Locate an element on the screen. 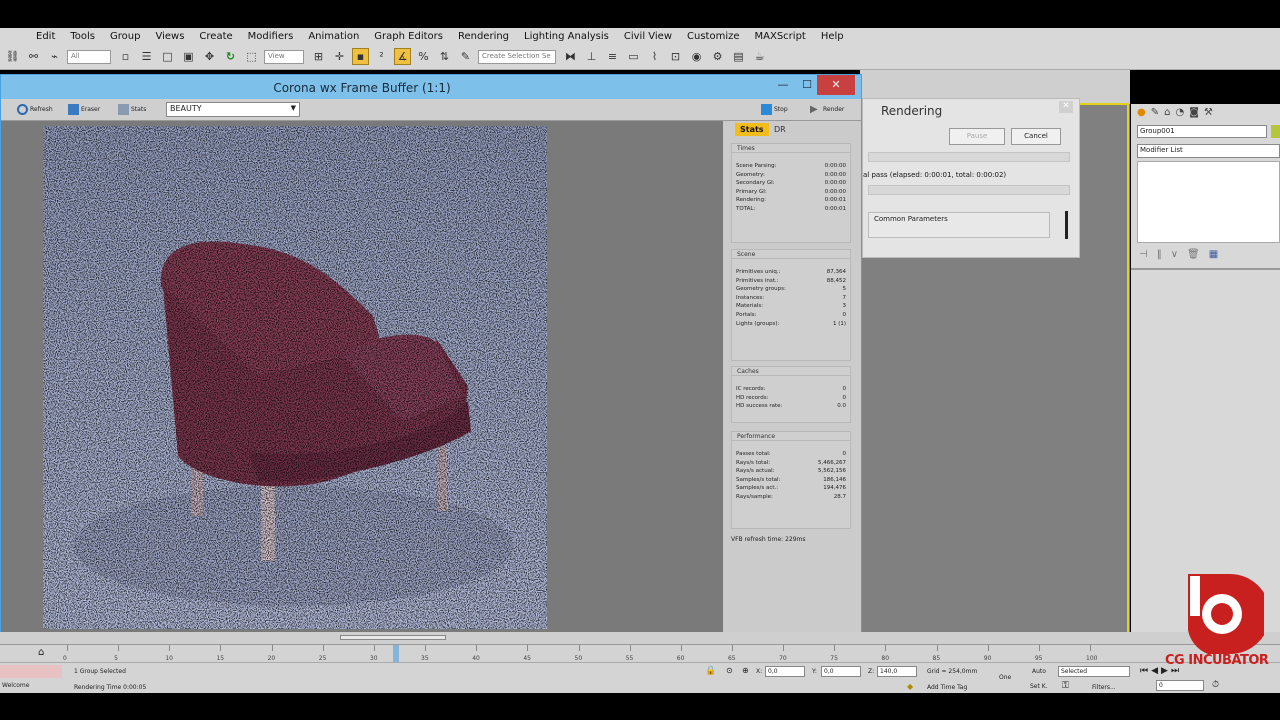 Image resolution: width=1280 pixels, height=720 pixels. create-tab-icon: ● is located at coordinates (1141, 112).